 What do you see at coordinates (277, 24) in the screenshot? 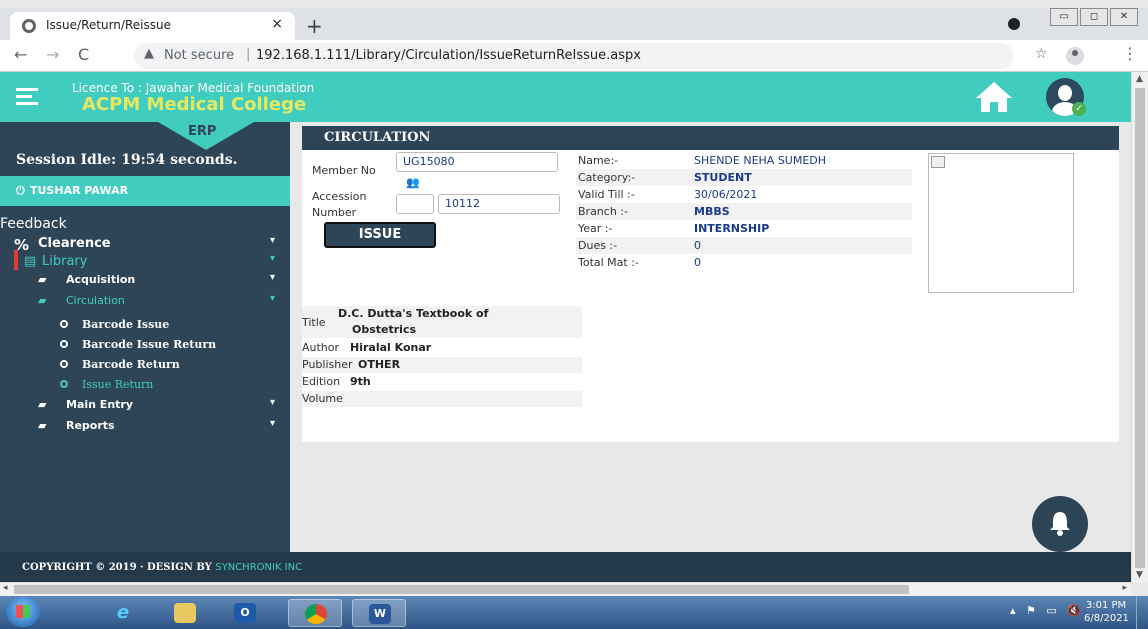
I see `tab-close-icon: ×` at bounding box center [277, 24].